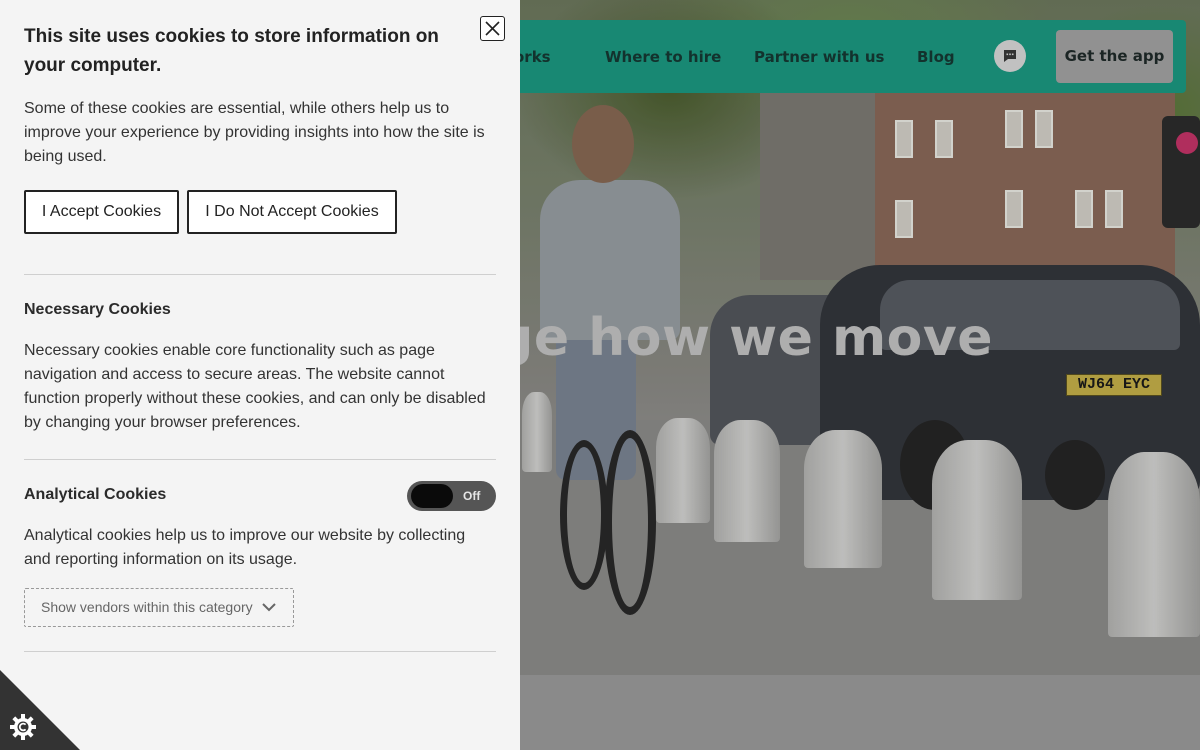 The image size is (1200, 750). Describe the element at coordinates (292, 212) in the screenshot. I see `reject-cookies-button: I Do Not Accept Cookies` at that location.